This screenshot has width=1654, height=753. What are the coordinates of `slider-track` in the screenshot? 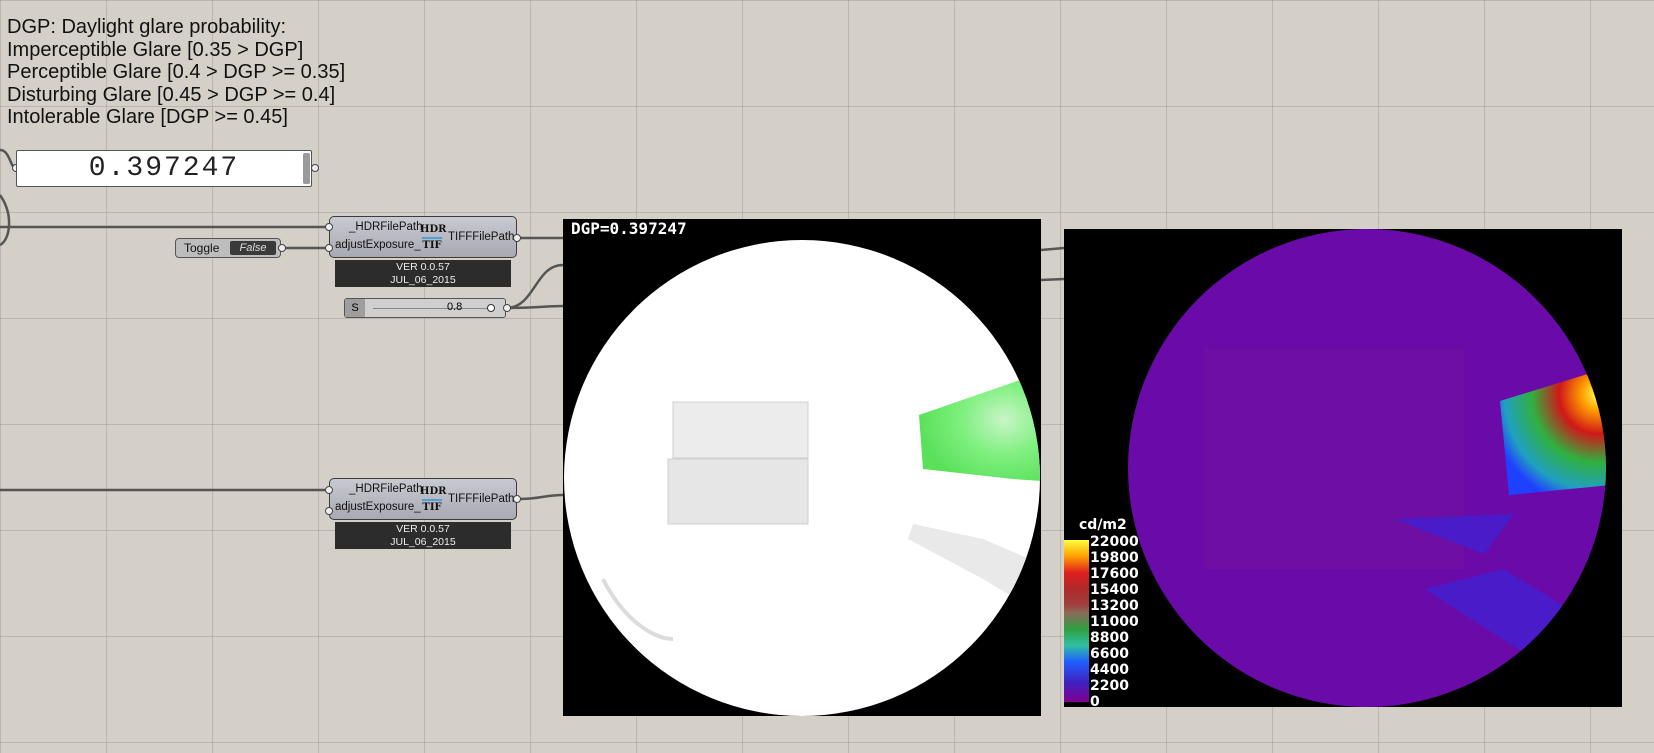 It's located at (434, 308).